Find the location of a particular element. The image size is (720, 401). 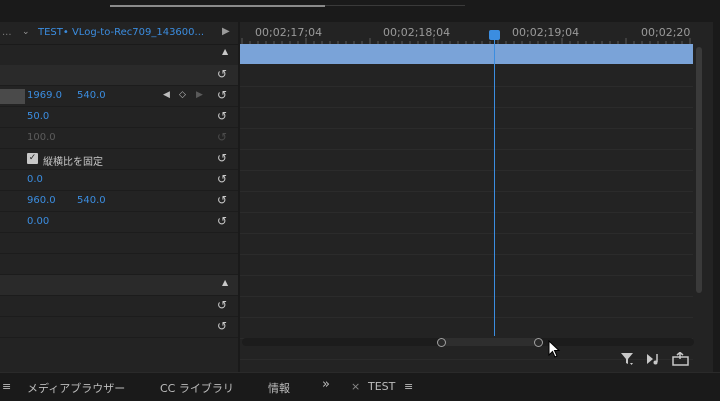

scroll-up-icon: ▲ is located at coordinates (225, 51).